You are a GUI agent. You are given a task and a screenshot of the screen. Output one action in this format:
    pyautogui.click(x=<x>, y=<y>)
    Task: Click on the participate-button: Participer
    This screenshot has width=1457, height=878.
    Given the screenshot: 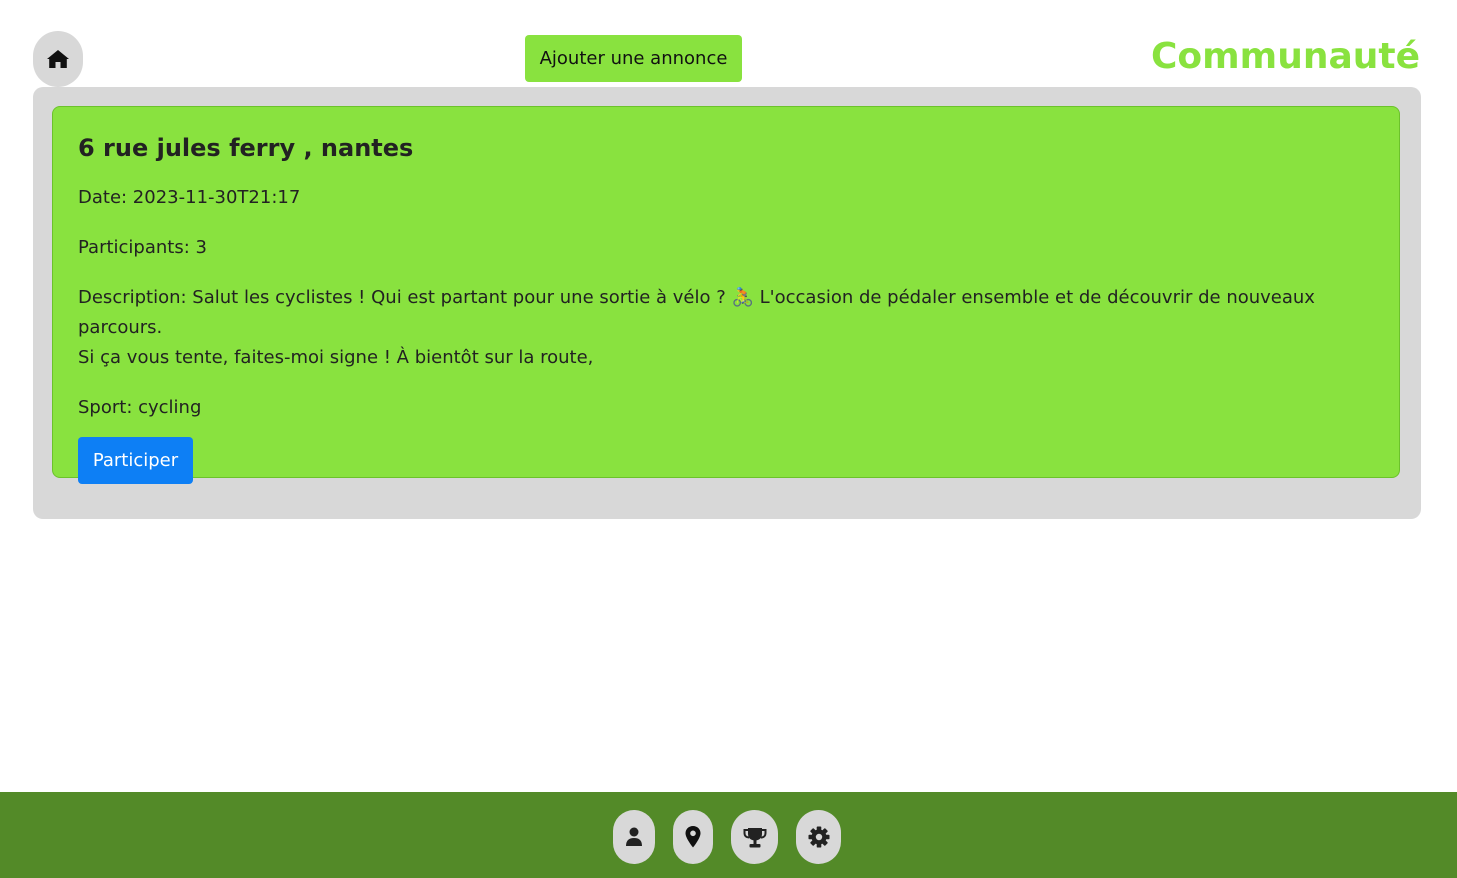 What is the action you would take?
    pyautogui.click(x=135, y=460)
    